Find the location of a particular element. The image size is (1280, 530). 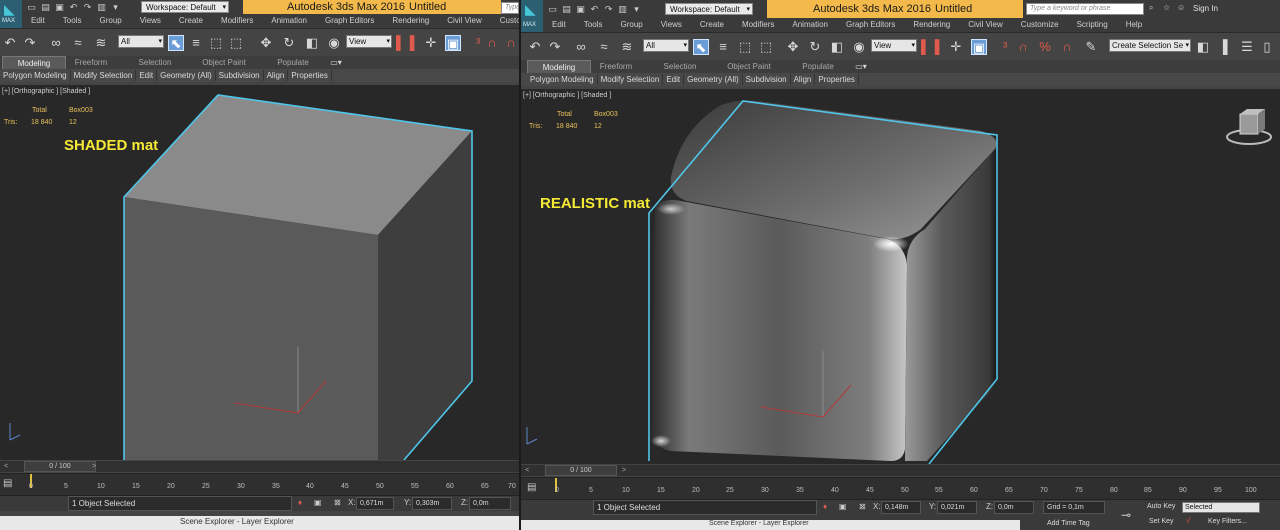

x-coordinate-field: 0,671m is located at coordinates (375, 503).